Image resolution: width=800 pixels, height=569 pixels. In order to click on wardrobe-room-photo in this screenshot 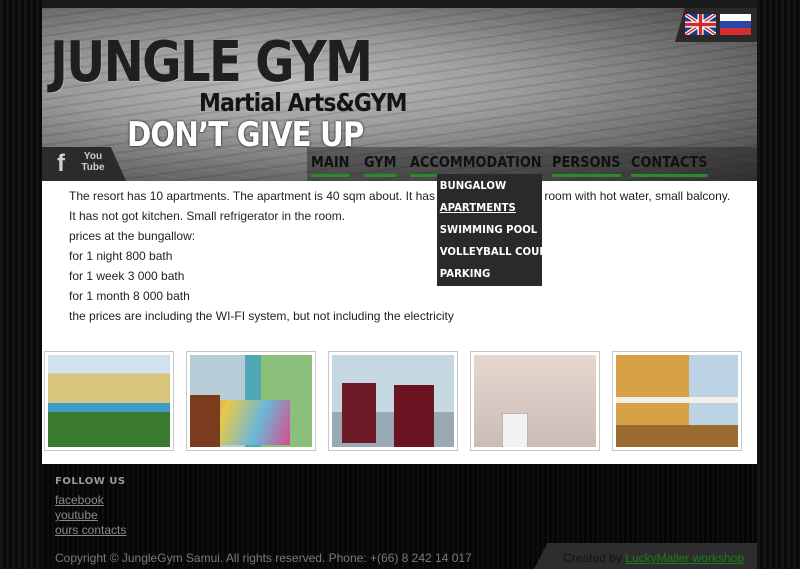, I will do `click(393, 401)`.